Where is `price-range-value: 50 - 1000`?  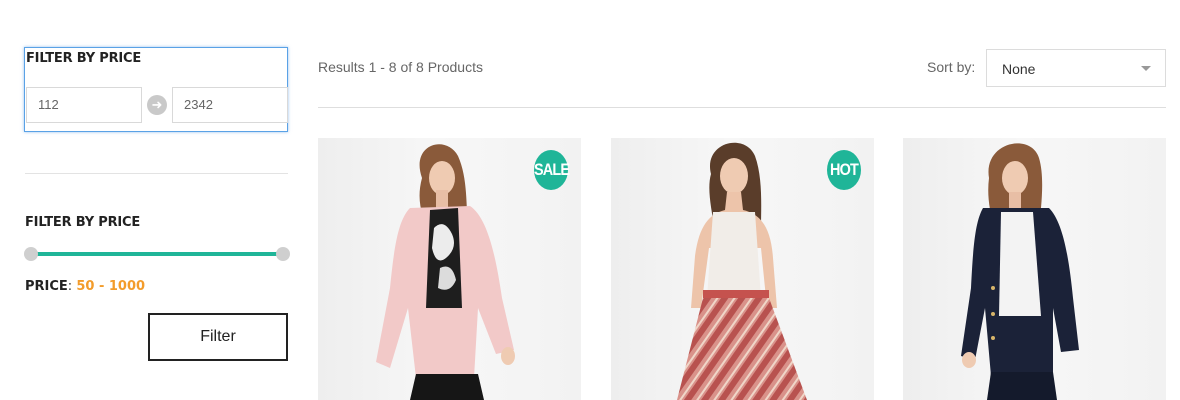
price-range-value: 50 - 1000 is located at coordinates (111, 286).